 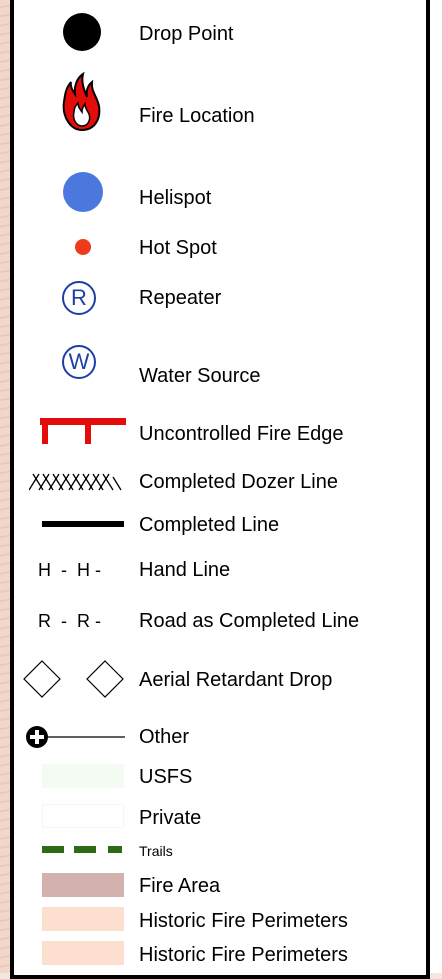 I want to click on legend-label-fire-area: Fire Area, so click(x=180, y=886).